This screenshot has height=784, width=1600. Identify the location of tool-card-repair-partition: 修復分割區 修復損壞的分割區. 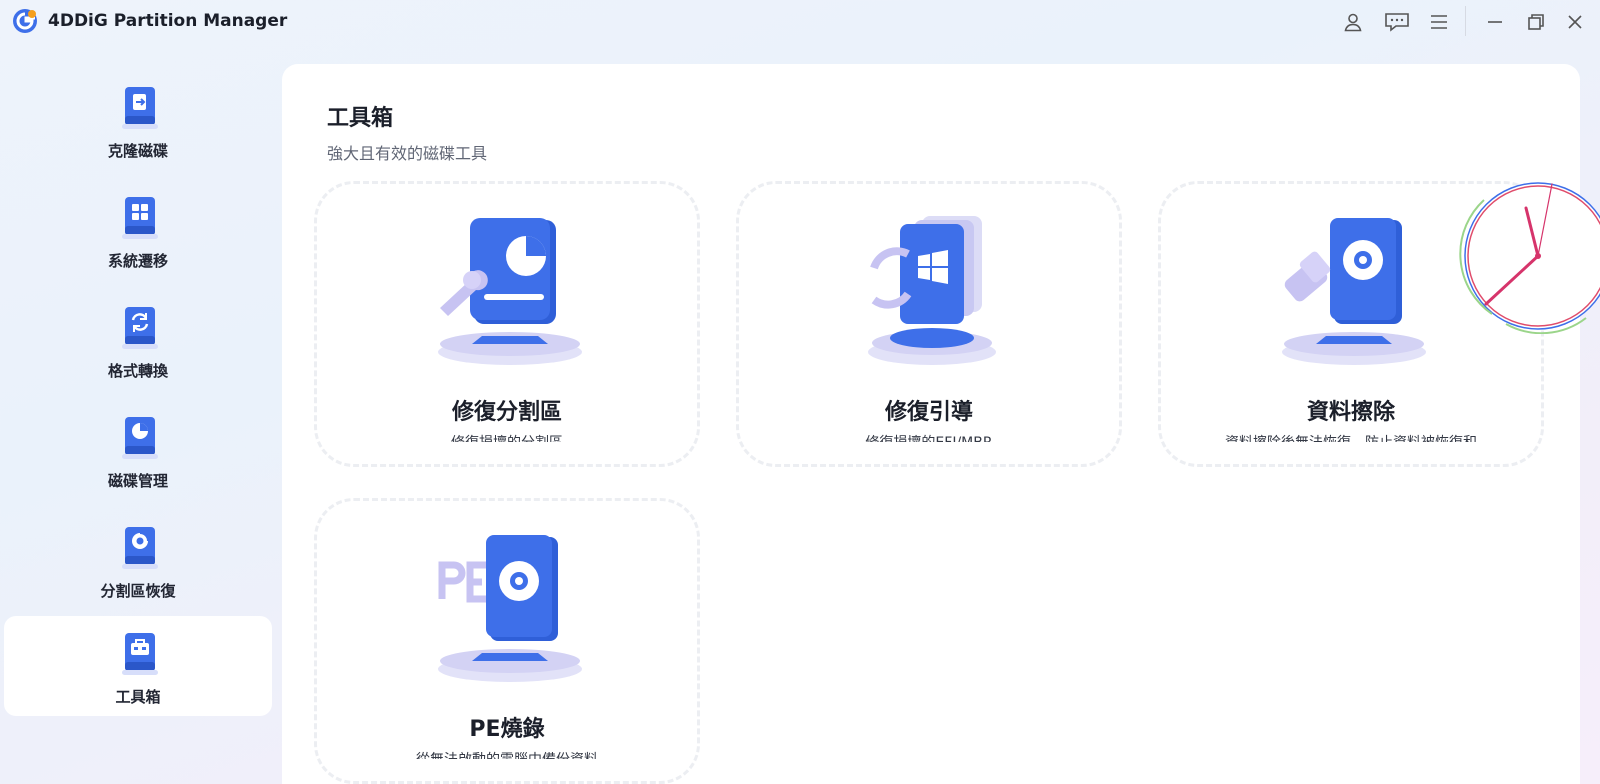
(507, 324).